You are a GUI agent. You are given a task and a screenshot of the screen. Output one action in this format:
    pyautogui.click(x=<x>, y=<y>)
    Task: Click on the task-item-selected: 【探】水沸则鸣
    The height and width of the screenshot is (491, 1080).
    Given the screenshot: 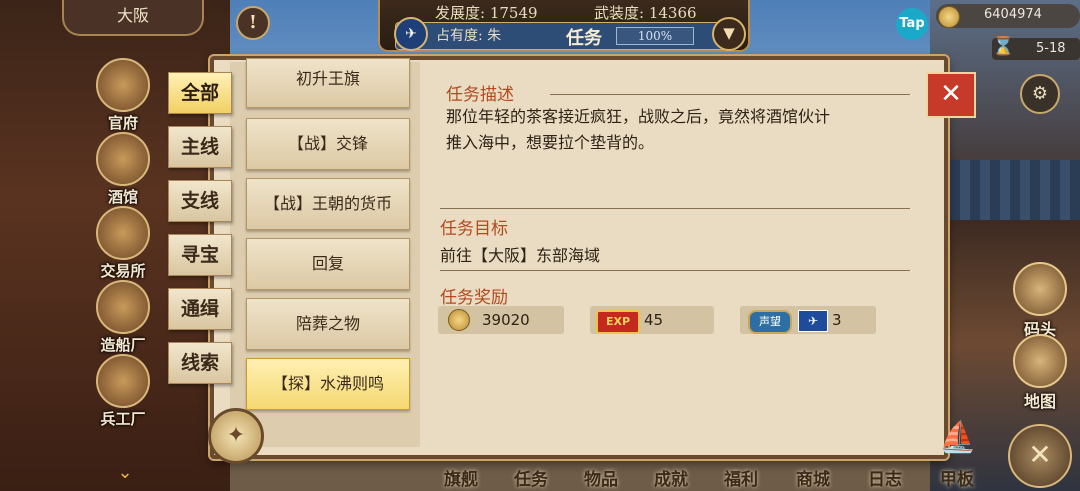 What is the action you would take?
    pyautogui.click(x=328, y=384)
    